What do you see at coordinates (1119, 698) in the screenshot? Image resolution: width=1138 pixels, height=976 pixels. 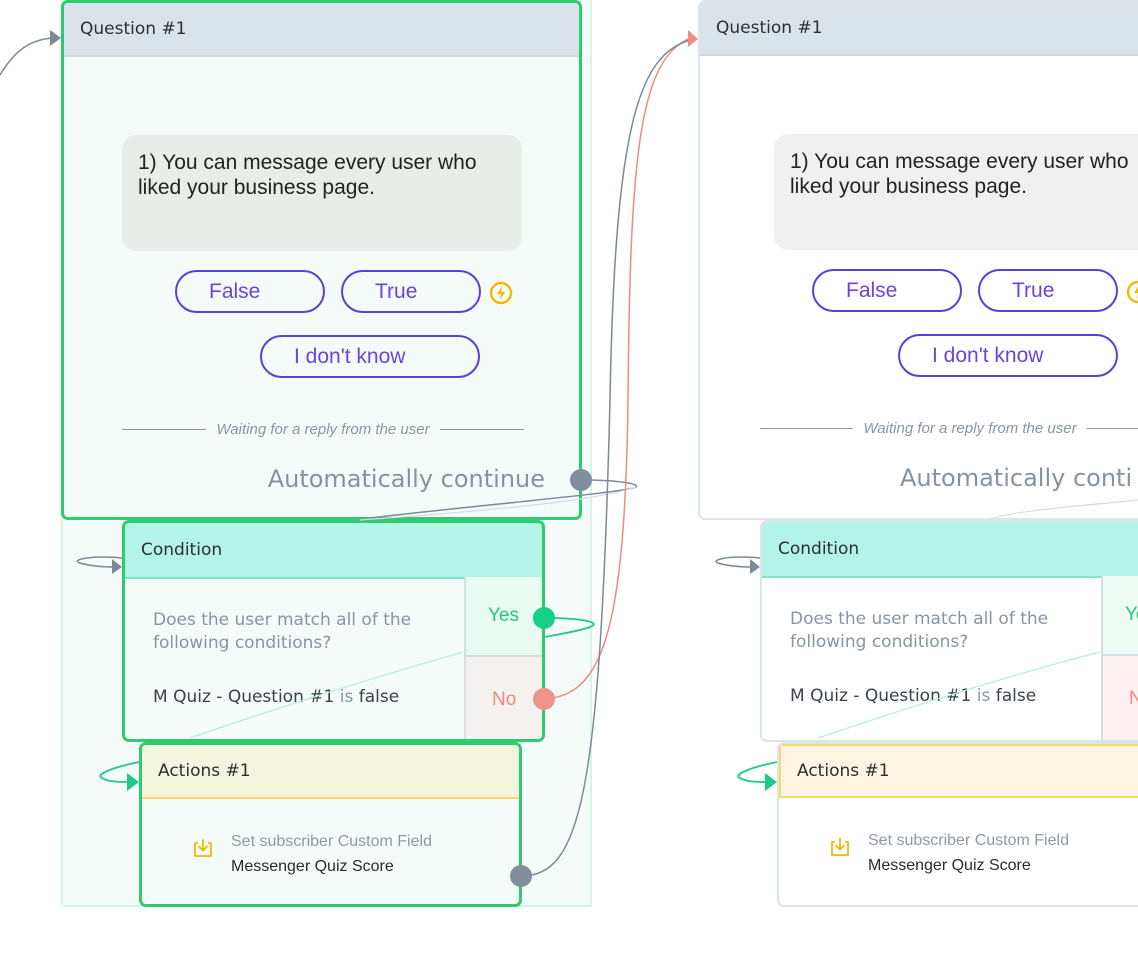 I see `condition-no-branch: N` at bounding box center [1119, 698].